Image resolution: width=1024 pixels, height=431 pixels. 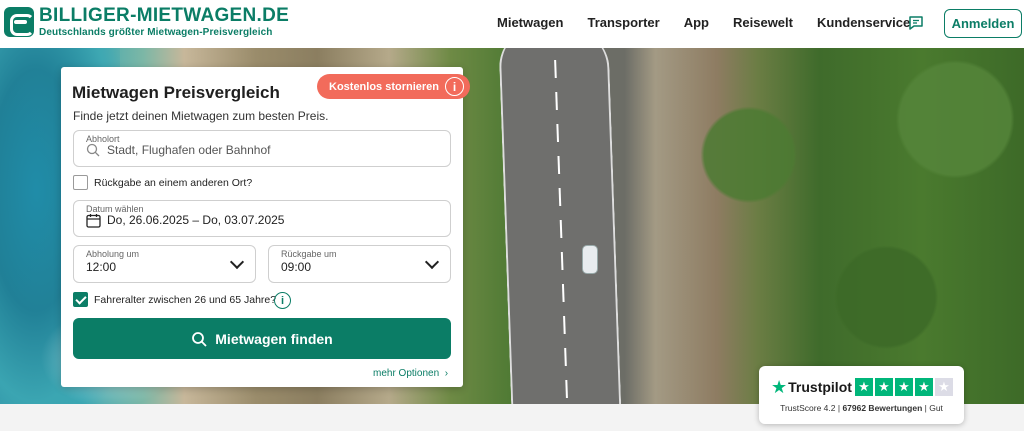 What do you see at coordinates (936, 408) in the screenshot?
I see `rating-verdict: Gut` at bounding box center [936, 408].